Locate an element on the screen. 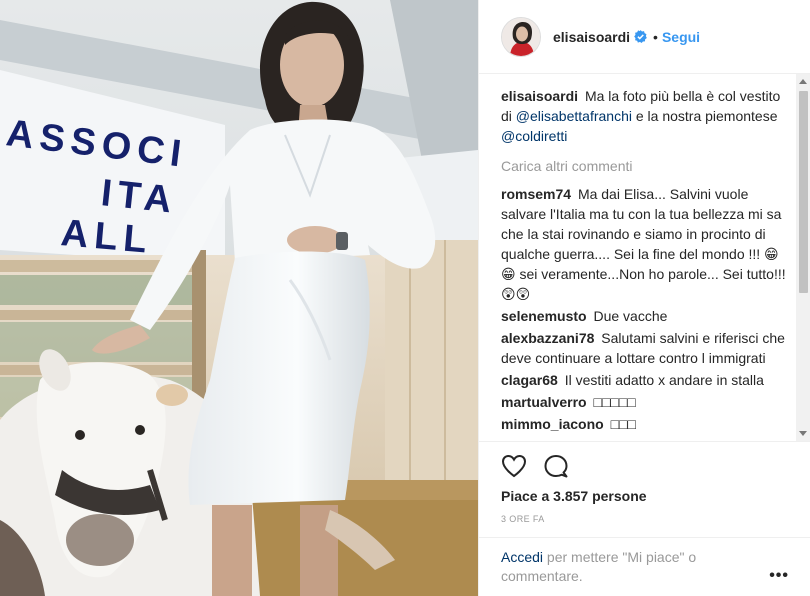 This screenshot has width=810, height=596. comment-text: Il vestiti adatto x andare in stalla is located at coordinates (664, 380).